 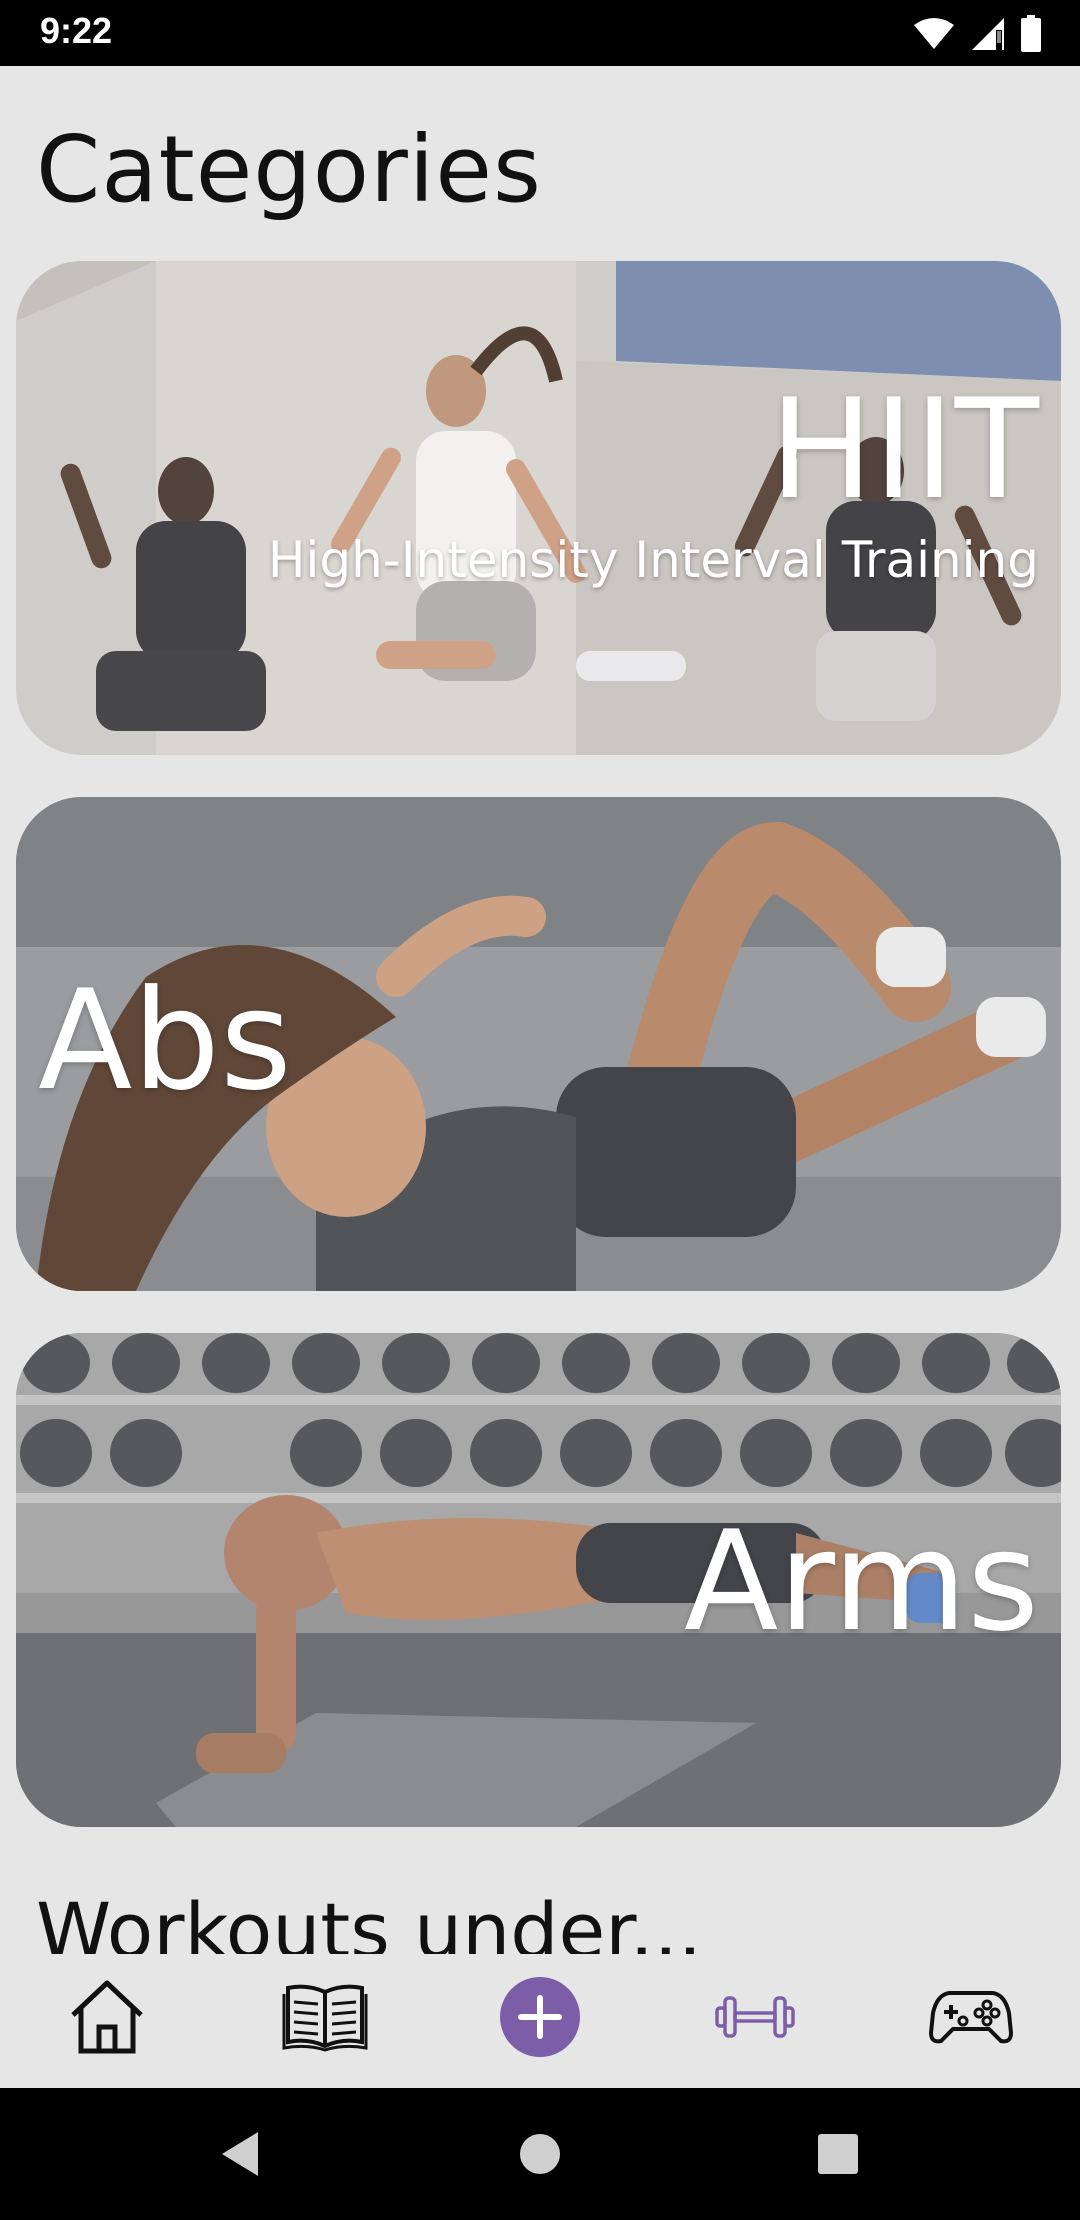 I want to click on signal-icon, so click(x=988, y=34).